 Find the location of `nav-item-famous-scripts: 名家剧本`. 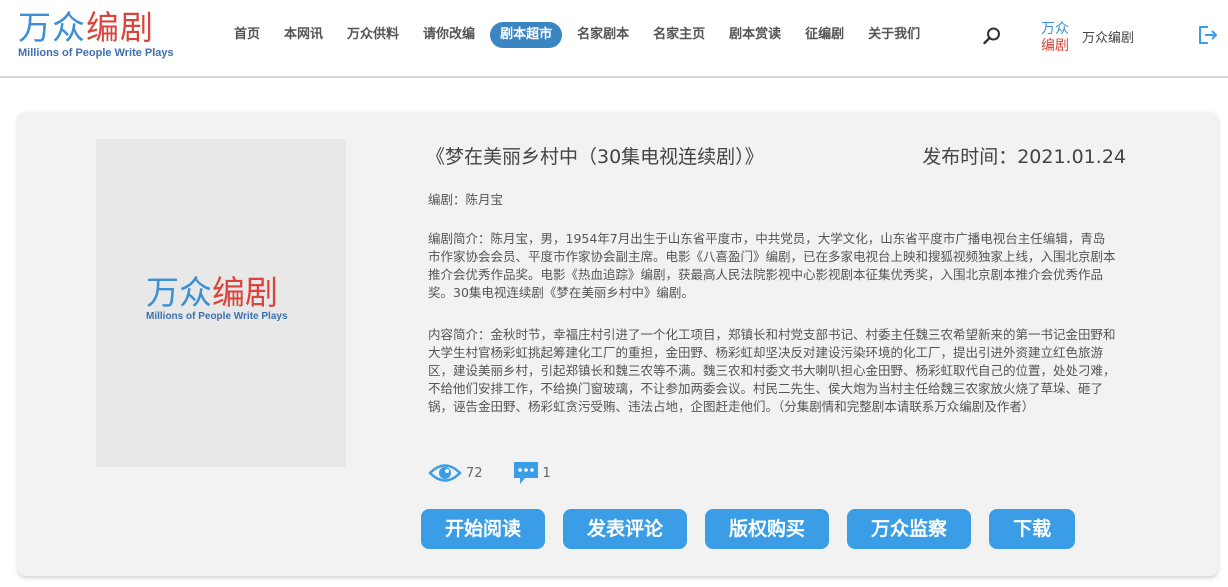

nav-item-famous-scripts: 名家剧本 is located at coordinates (603, 35).